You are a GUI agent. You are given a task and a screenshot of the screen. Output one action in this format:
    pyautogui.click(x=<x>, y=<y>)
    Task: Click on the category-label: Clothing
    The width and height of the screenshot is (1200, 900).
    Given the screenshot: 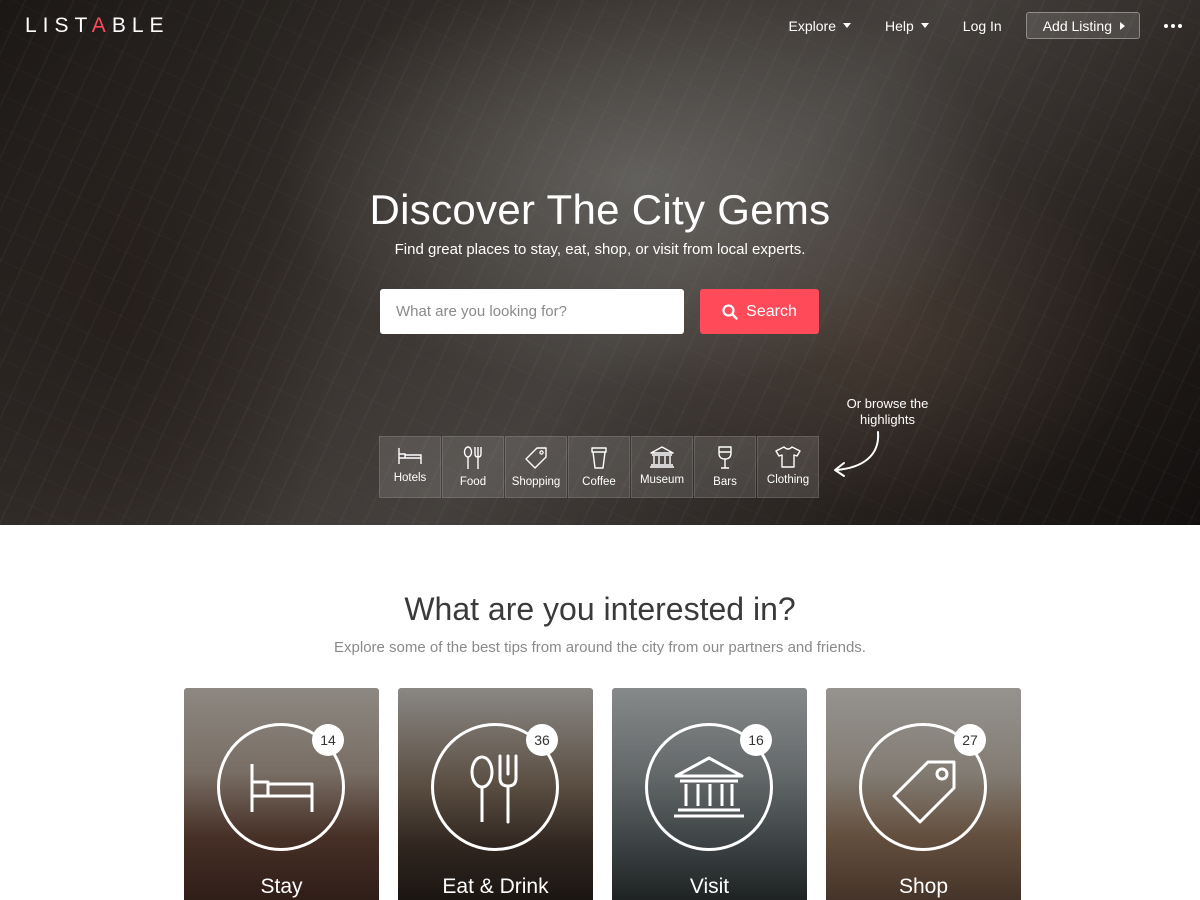 What is the action you would take?
    pyautogui.click(x=788, y=480)
    